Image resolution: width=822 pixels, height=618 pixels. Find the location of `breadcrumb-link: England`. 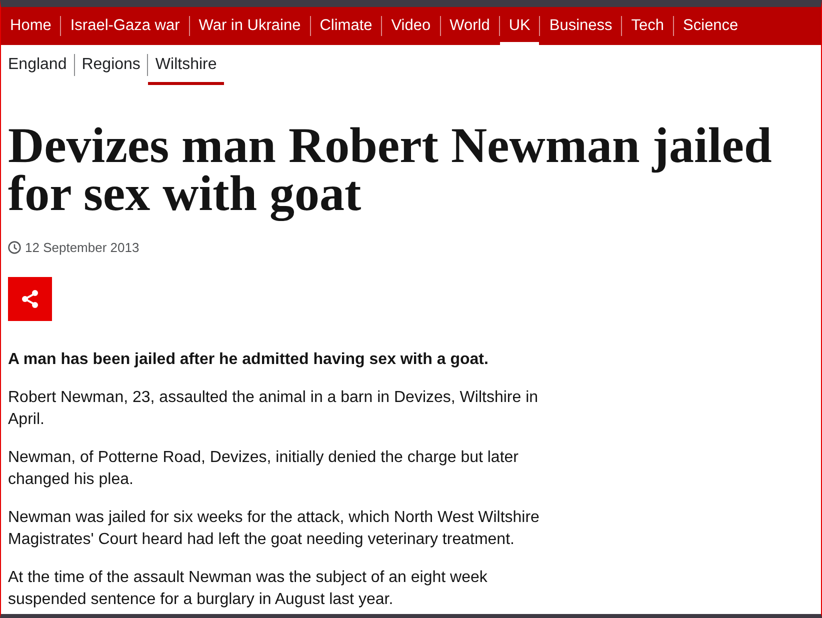

breadcrumb-link: England is located at coordinates (37, 65).